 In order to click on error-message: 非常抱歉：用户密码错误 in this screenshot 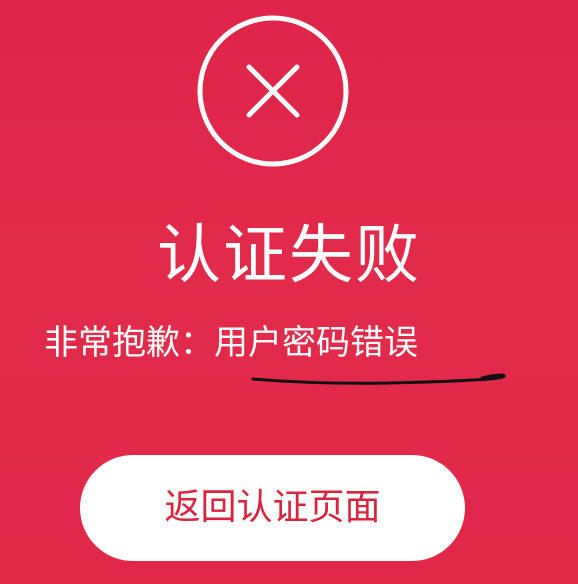, I will do `click(231, 343)`.